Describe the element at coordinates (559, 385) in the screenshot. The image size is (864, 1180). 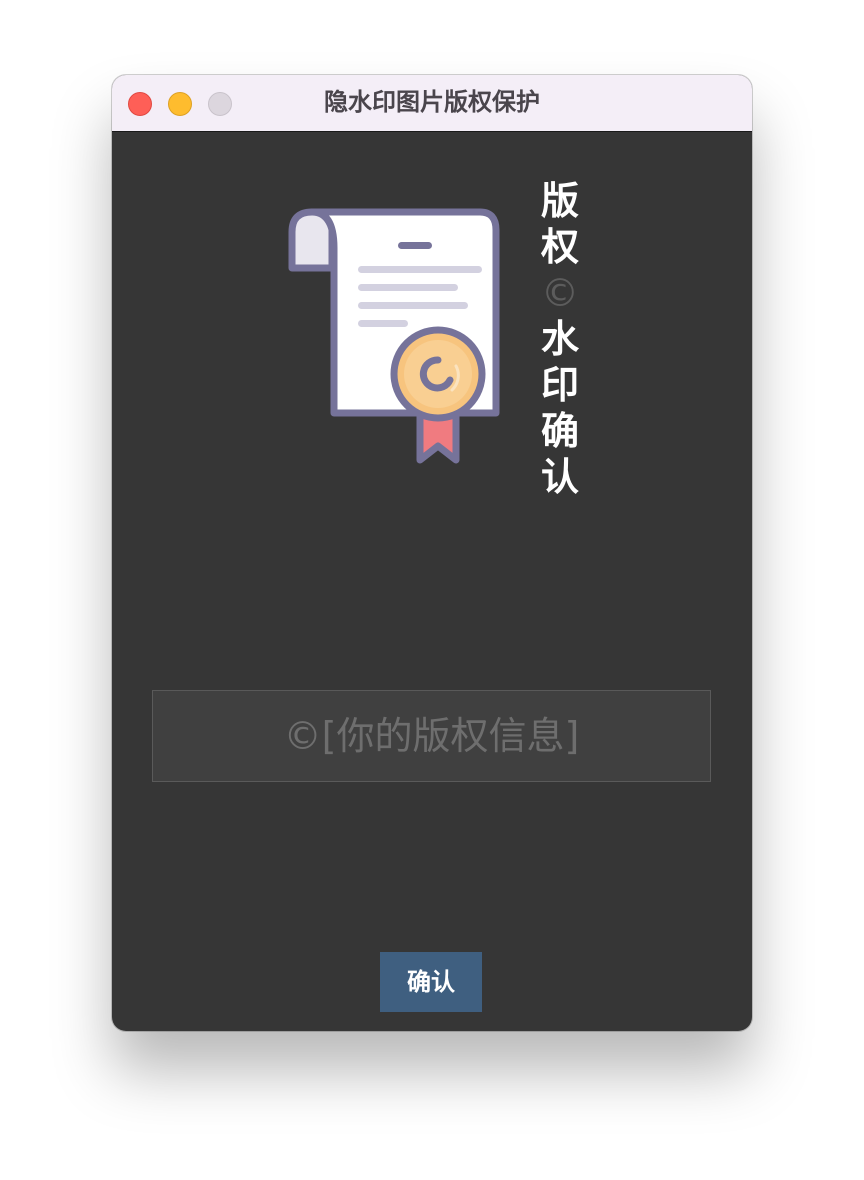
I see `vertical-title-char: 印` at that location.